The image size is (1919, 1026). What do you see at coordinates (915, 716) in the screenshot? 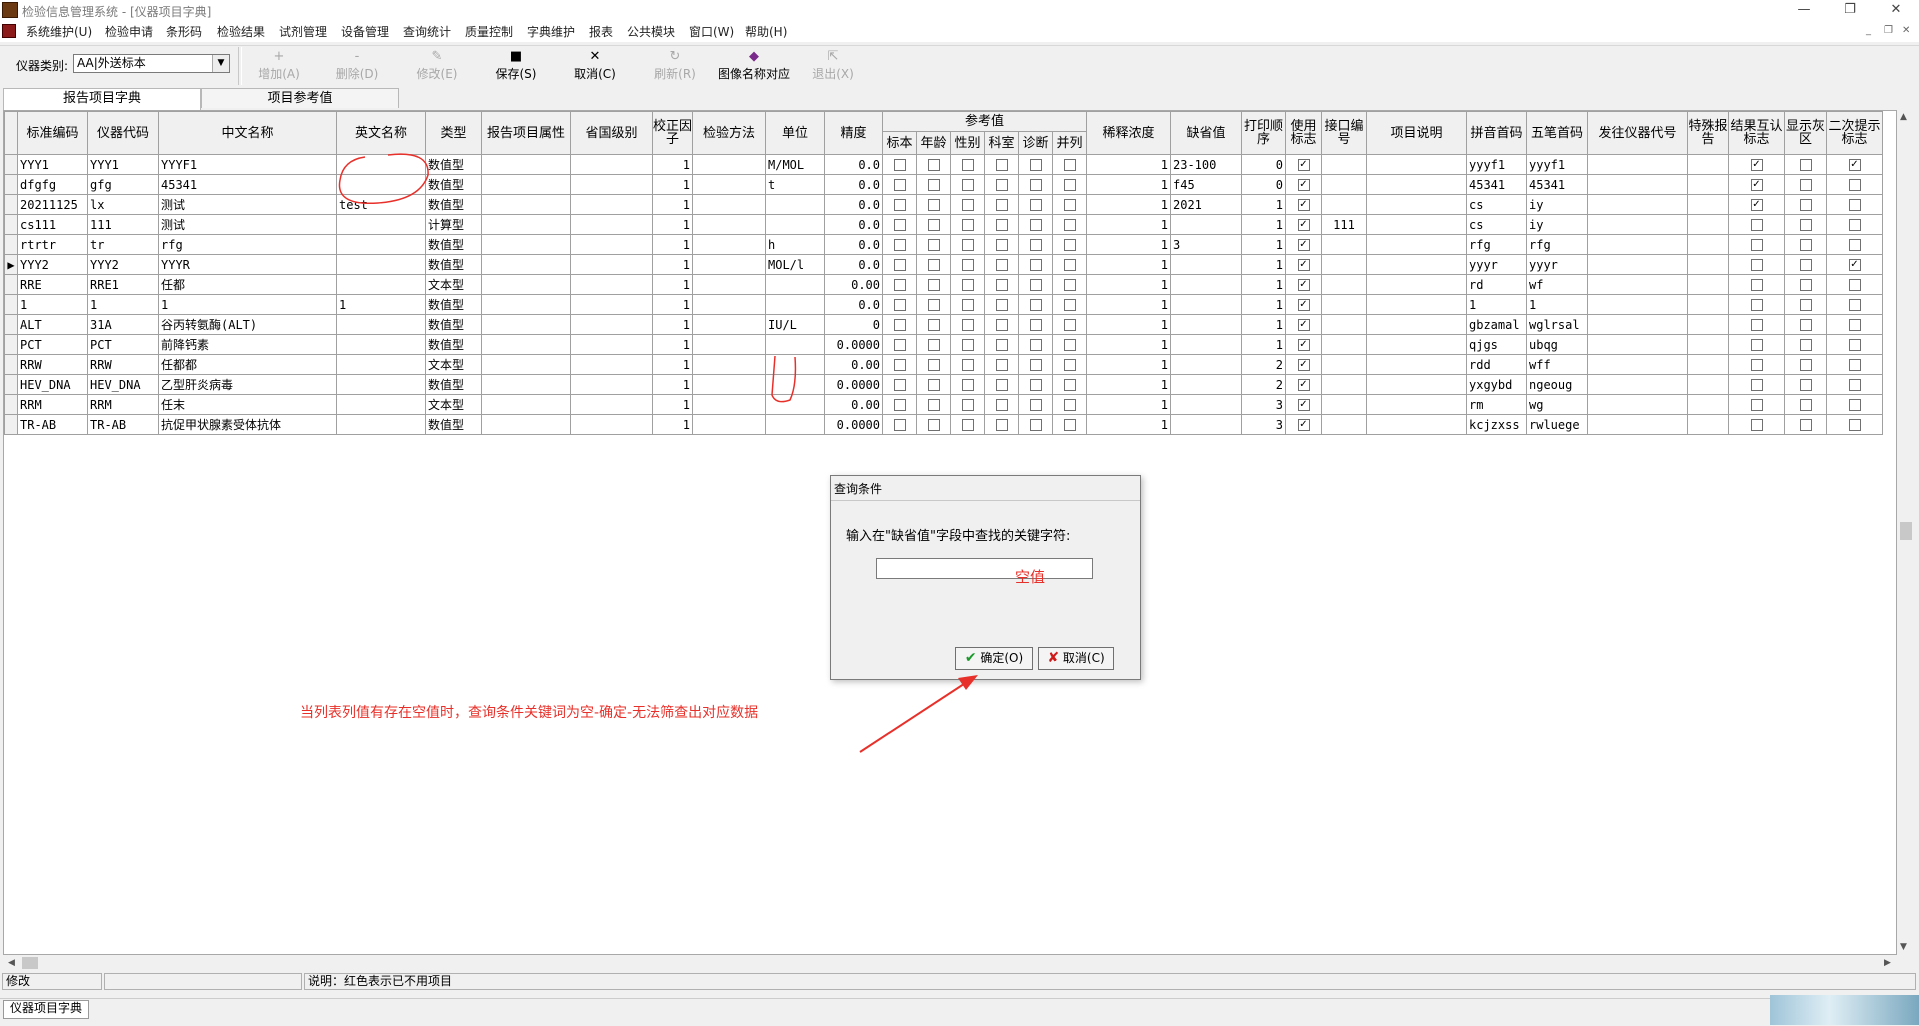
I see `annotation-arrow-line` at bounding box center [915, 716].